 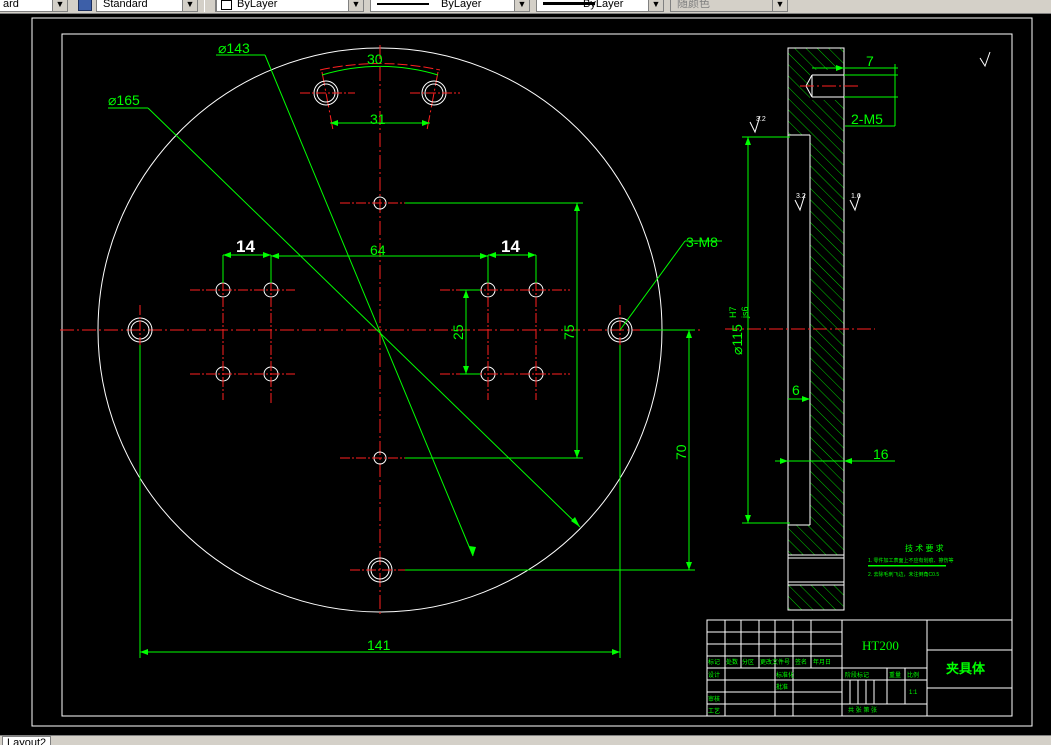 I want to click on layer-combo: ByLayer ▼, so click(x=290, y=6).